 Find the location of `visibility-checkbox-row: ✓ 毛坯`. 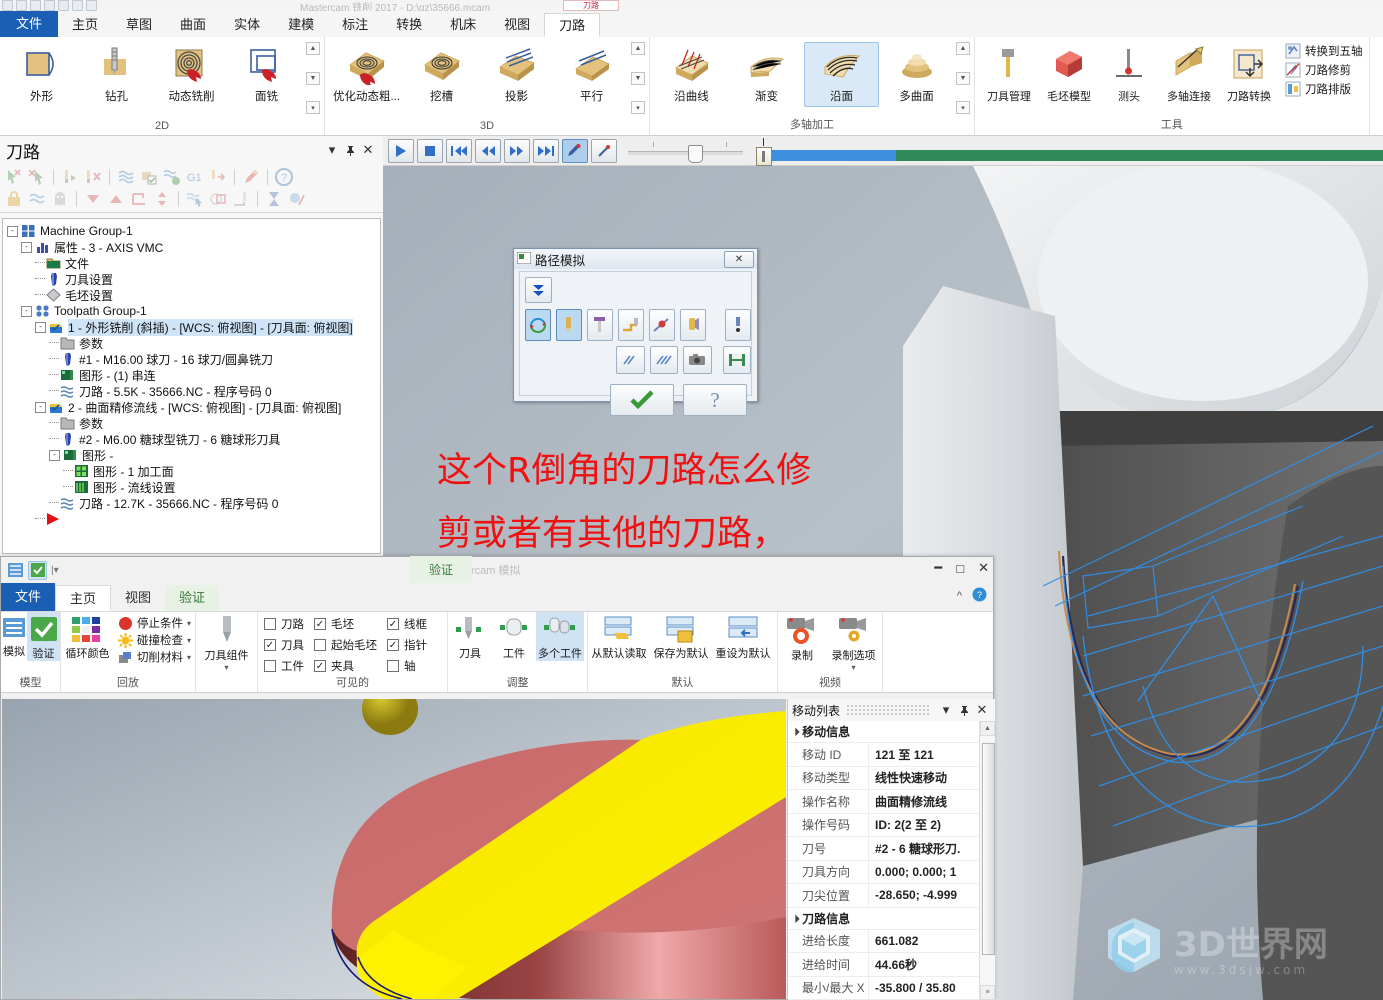

visibility-checkbox-row: ✓ 毛坯 is located at coordinates (345, 624).